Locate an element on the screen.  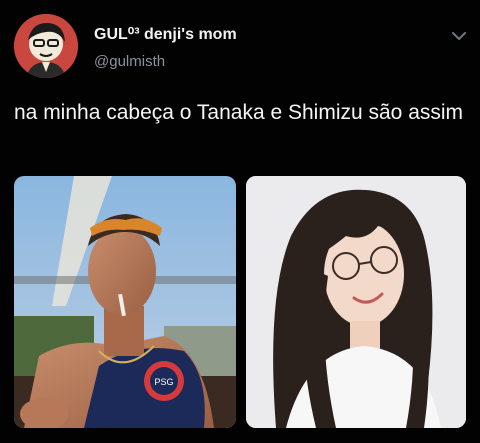
avatar-illustration is located at coordinates (46, 46).